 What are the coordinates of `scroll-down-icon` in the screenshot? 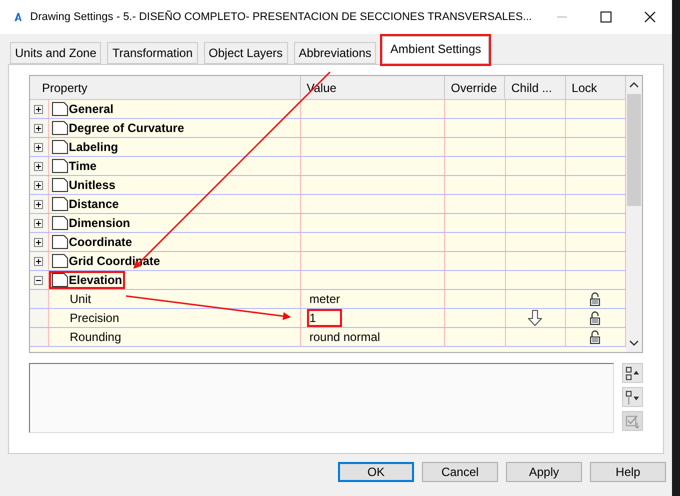 It's located at (634, 343).